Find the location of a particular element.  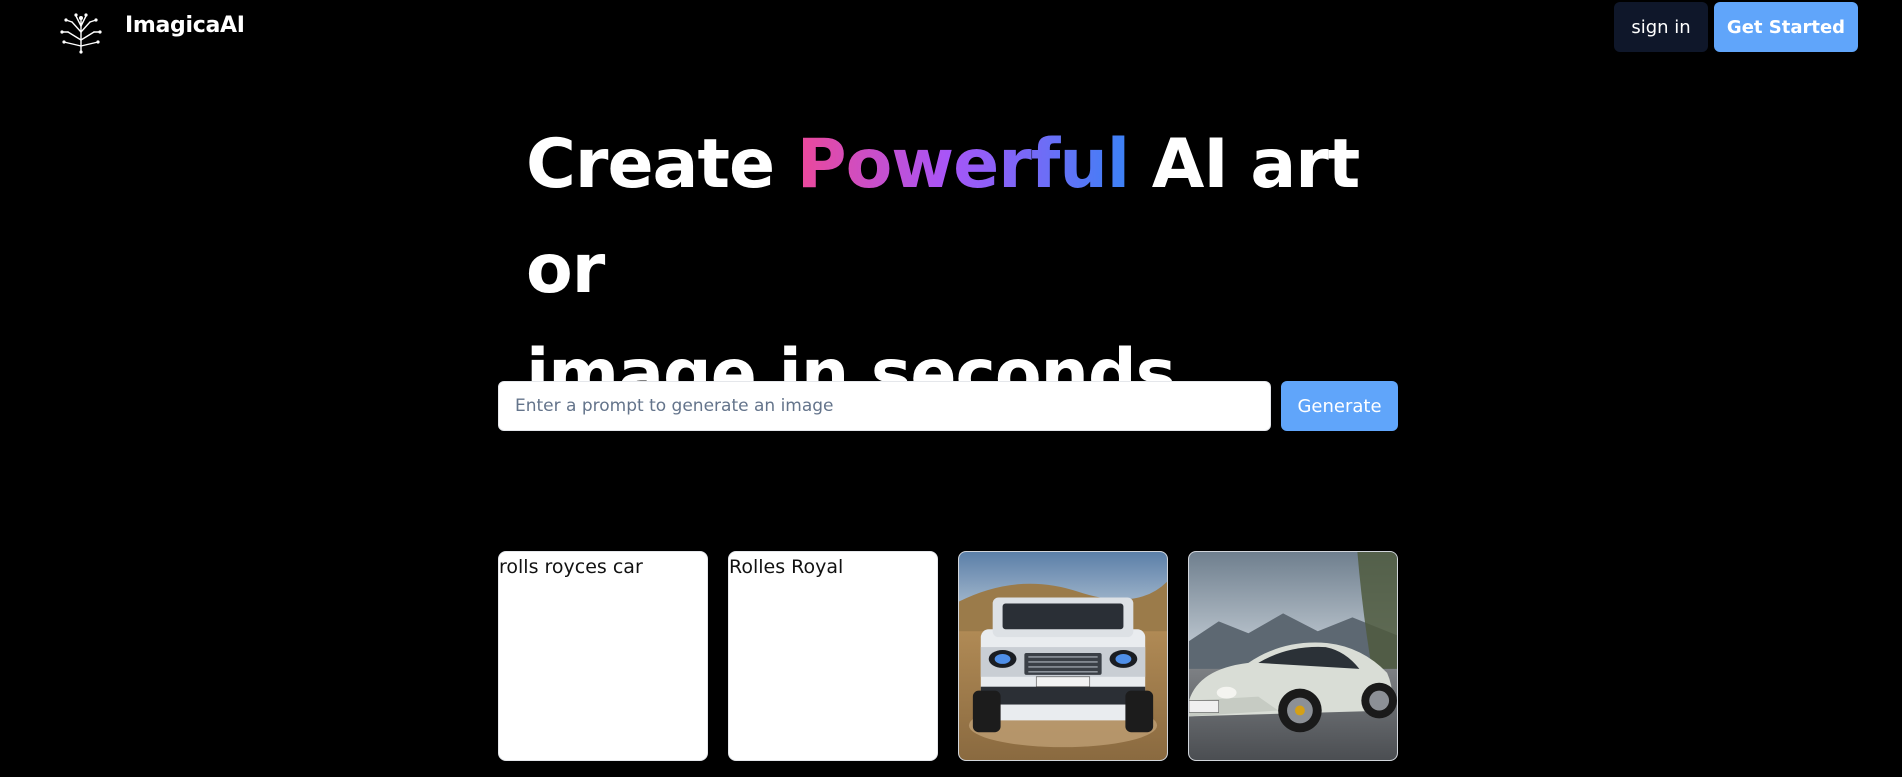

sports-car-image is located at coordinates (1293, 656).